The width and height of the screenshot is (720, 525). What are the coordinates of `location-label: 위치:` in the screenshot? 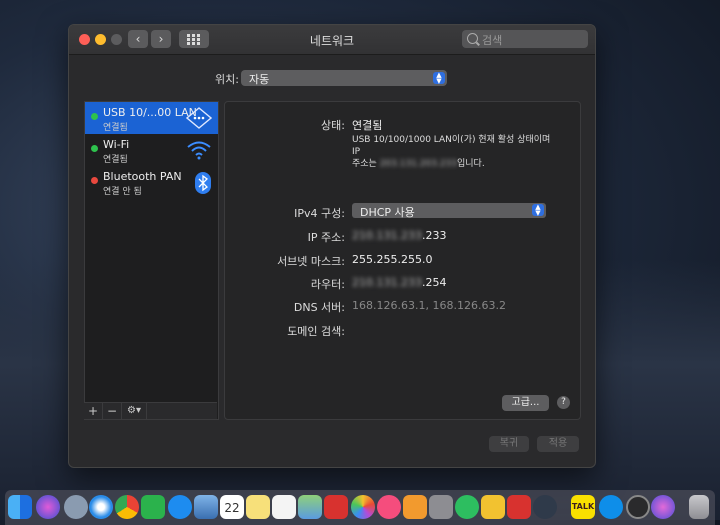 It's located at (227, 79).